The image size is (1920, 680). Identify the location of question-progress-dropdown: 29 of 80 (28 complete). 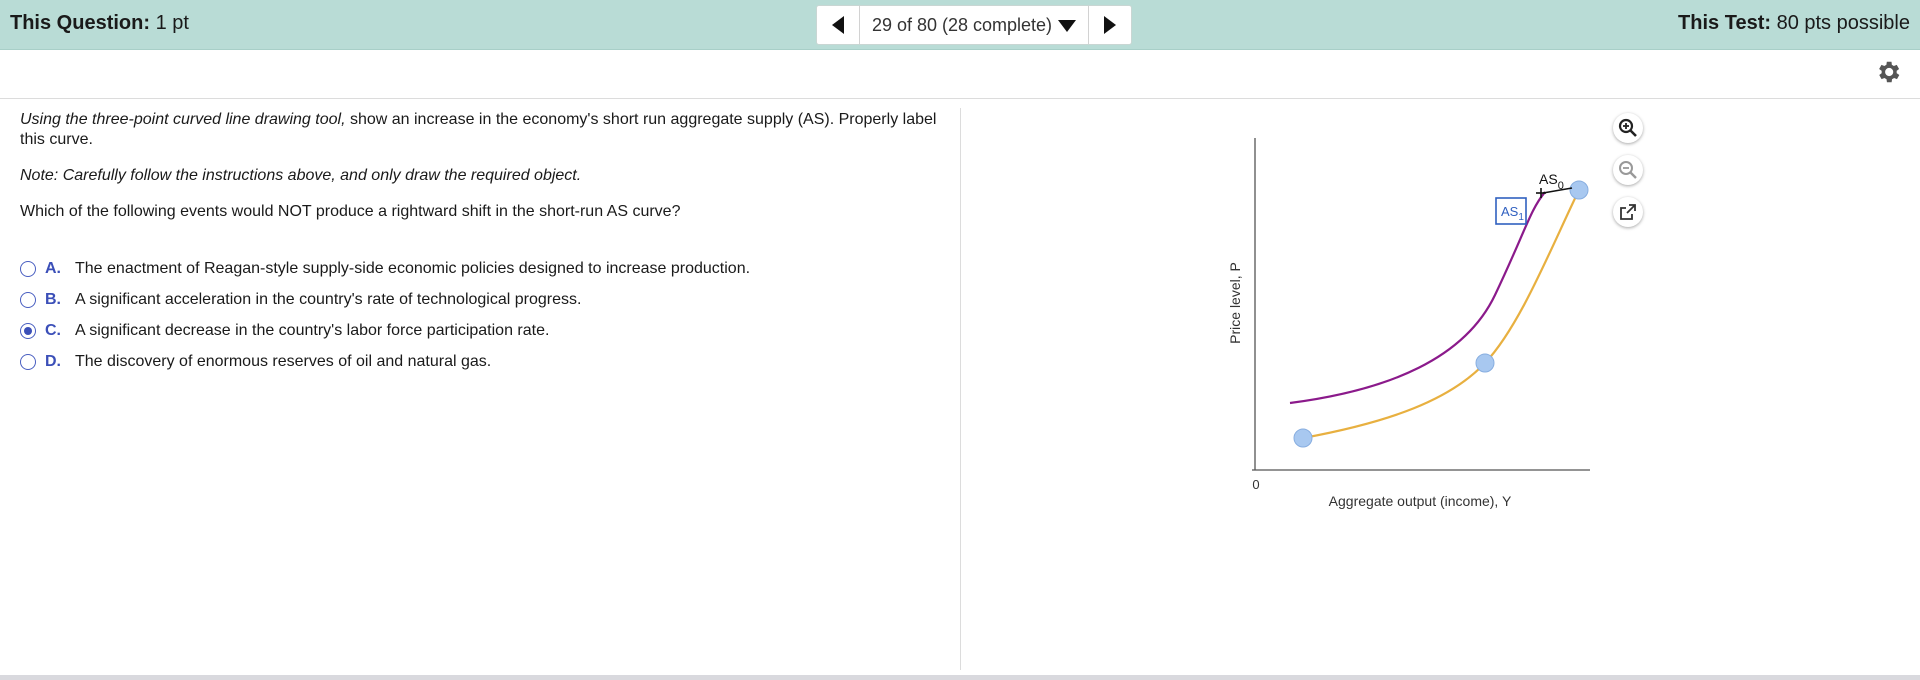
(974, 25).